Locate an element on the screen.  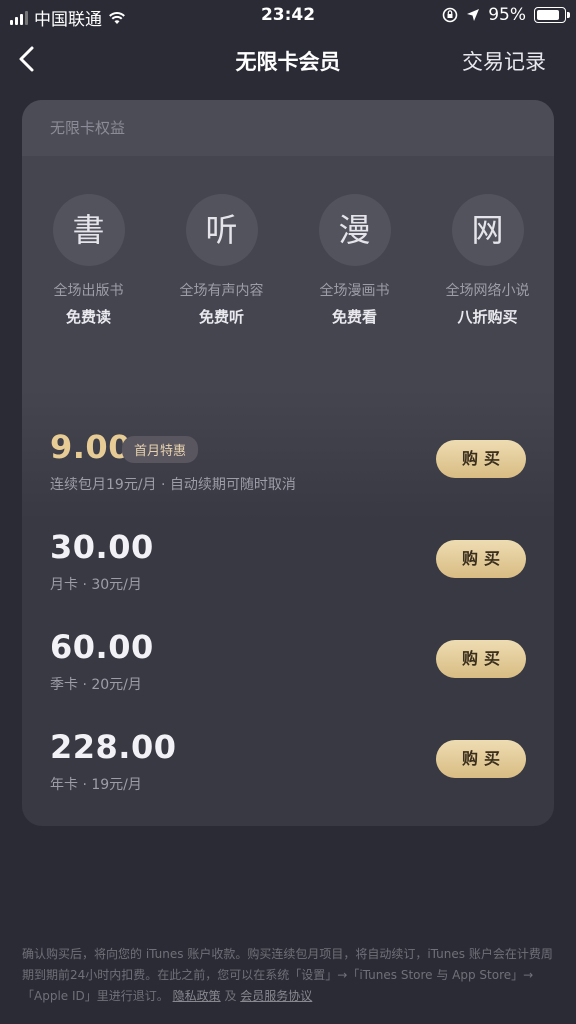
battery-icon is located at coordinates (552, 15).